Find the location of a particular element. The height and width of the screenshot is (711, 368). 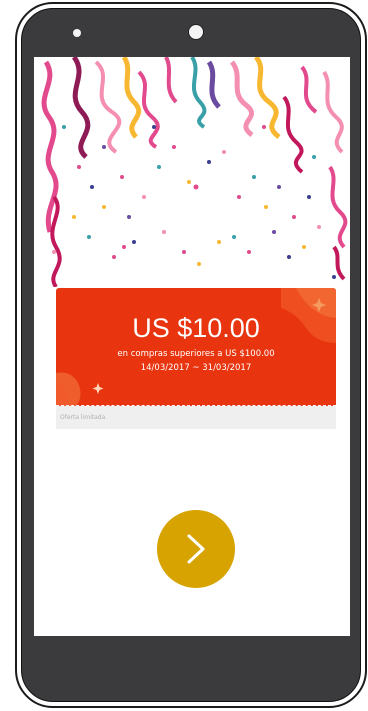

sensor-dot is located at coordinates (77, 33).